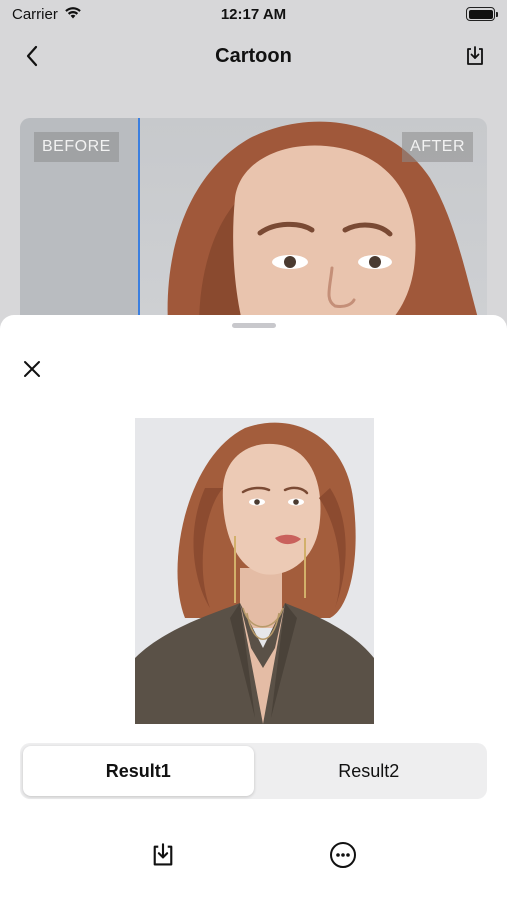 The image size is (507, 900). What do you see at coordinates (138, 771) in the screenshot?
I see `segment-result1: Result1` at bounding box center [138, 771].